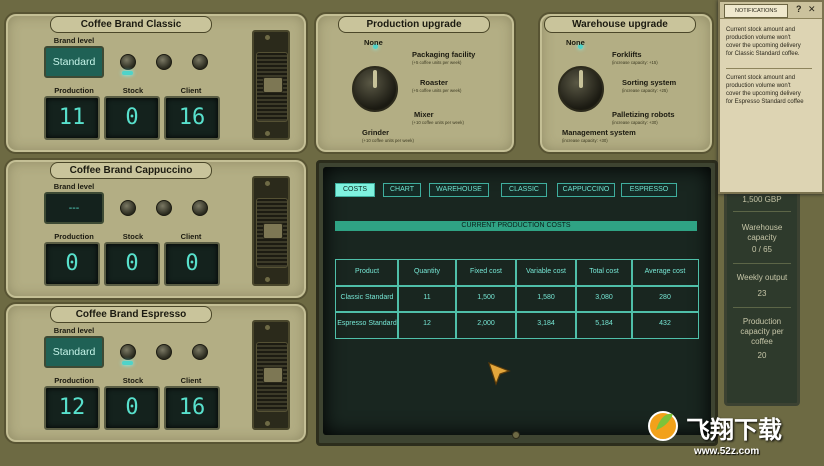 Image resolution: width=824 pixels, height=466 pixels. I want to click on table-cell: Classic Standard, so click(367, 297).